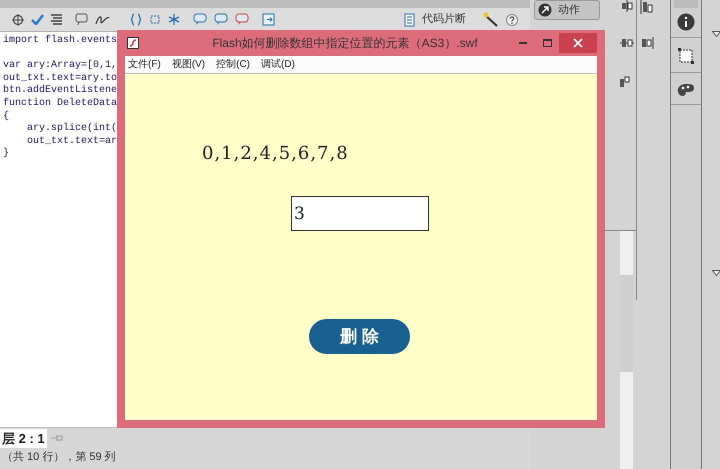 This screenshot has width=720, height=469. What do you see at coordinates (578, 43) in the screenshot?
I see `close-button` at bounding box center [578, 43].